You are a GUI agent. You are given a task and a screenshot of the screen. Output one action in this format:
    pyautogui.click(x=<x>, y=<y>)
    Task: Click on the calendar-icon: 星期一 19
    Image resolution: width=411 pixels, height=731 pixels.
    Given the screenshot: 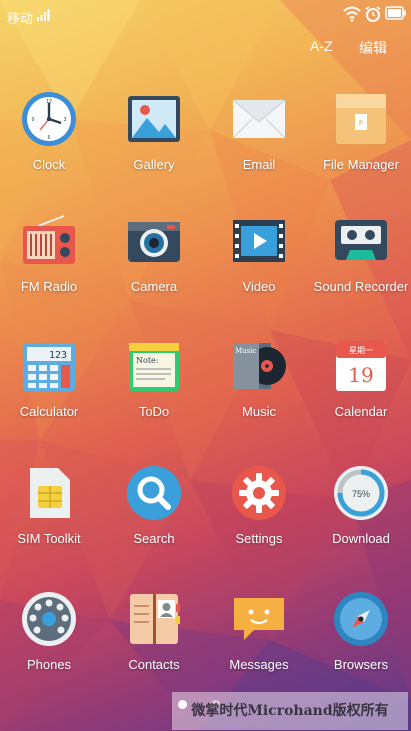 What is the action you would take?
    pyautogui.click(x=361, y=366)
    